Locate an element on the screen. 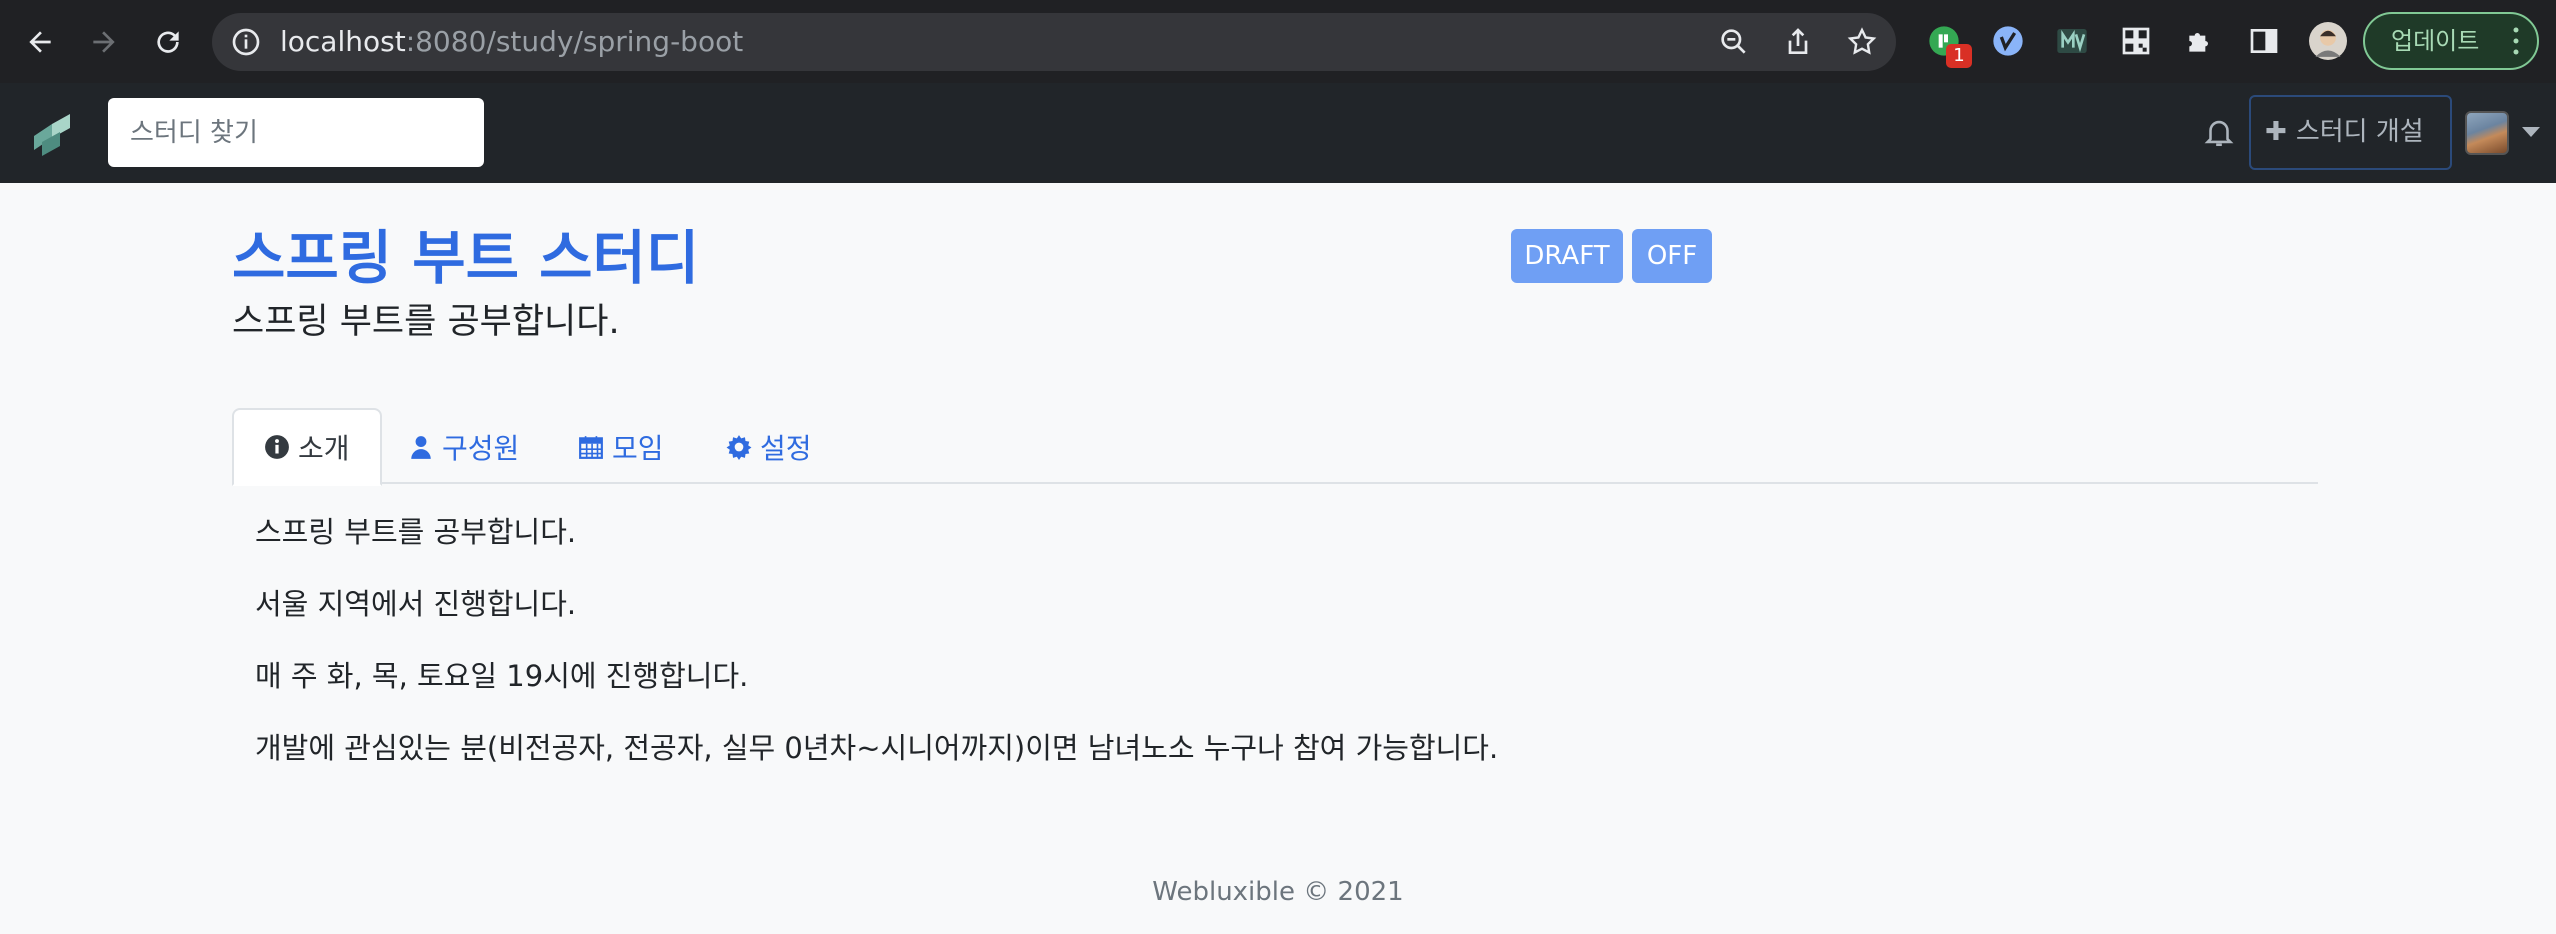 This screenshot has width=2556, height=934. tab-events: 모임 is located at coordinates (621, 447).